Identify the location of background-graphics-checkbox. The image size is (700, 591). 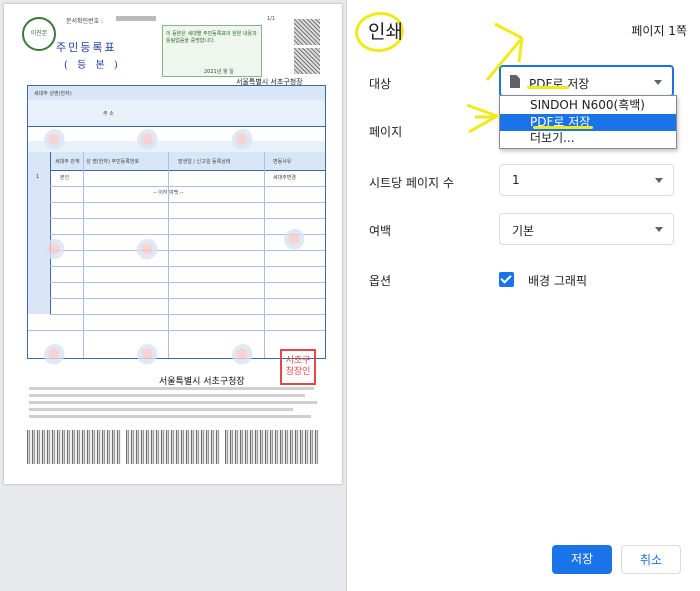
(506, 279).